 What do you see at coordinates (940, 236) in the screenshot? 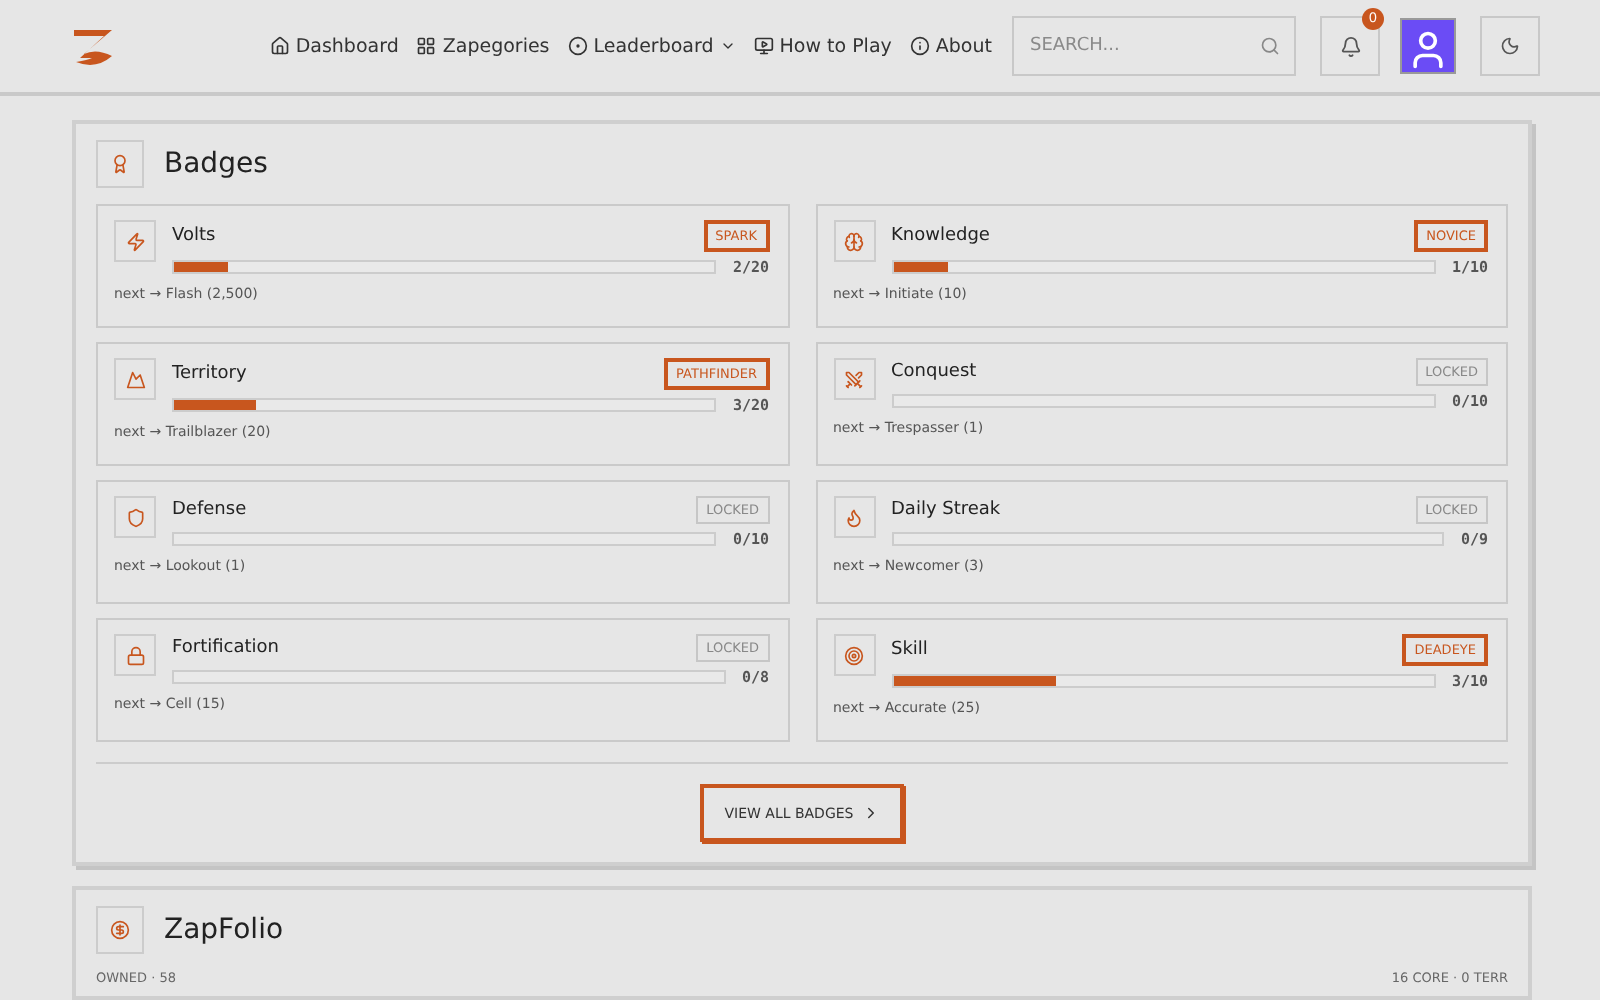
I see `badge-name: Knowledge` at bounding box center [940, 236].